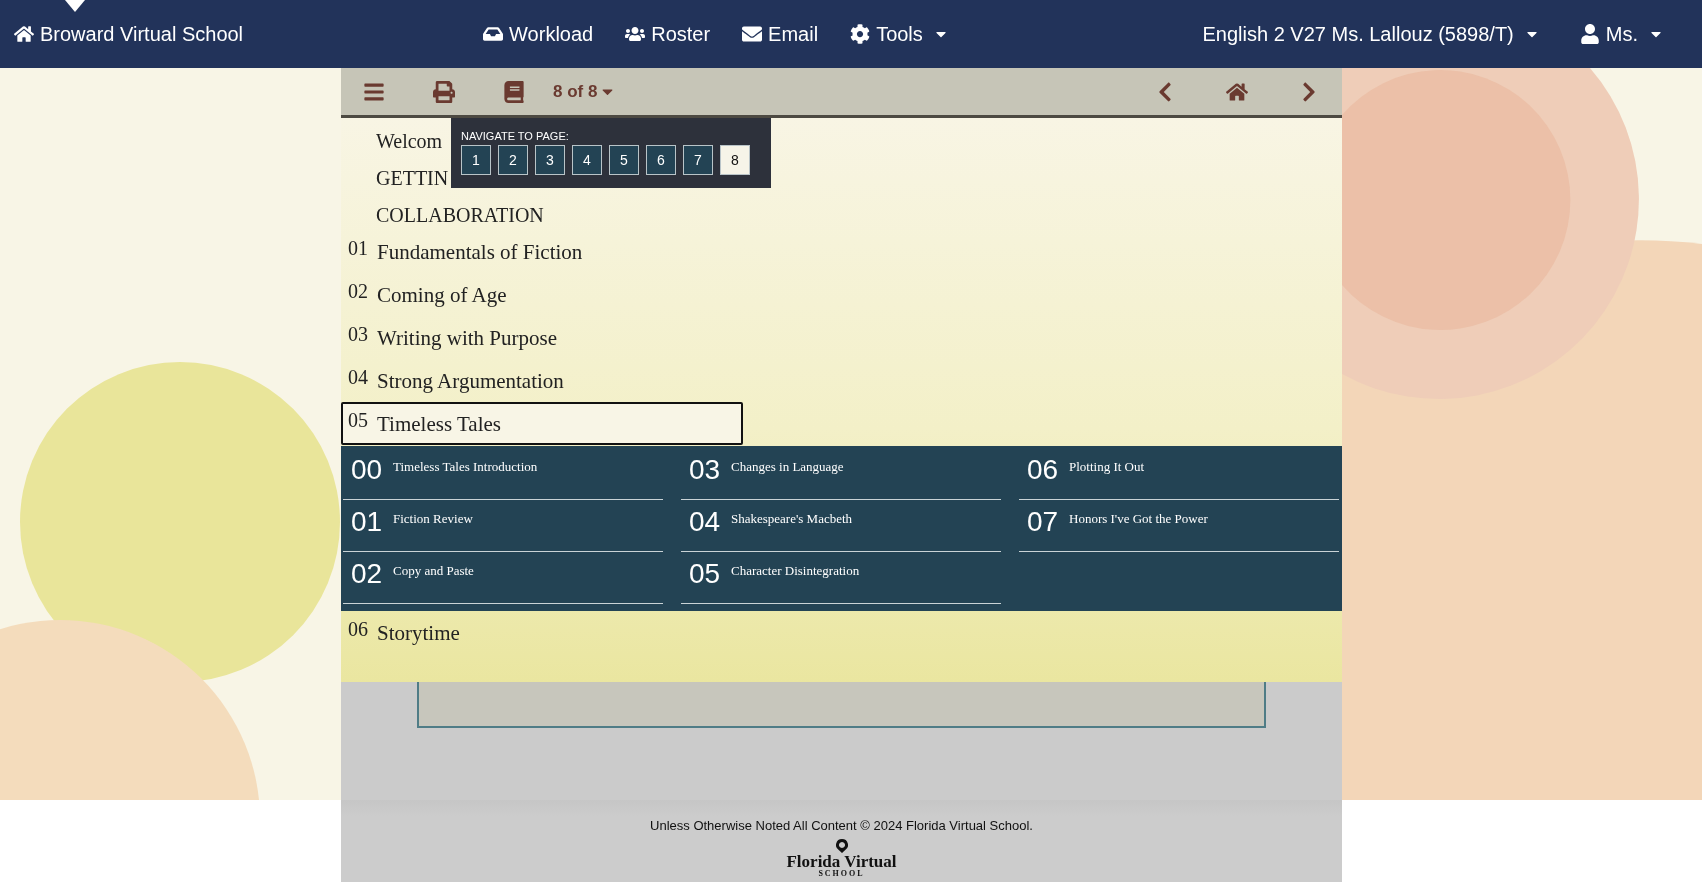 The width and height of the screenshot is (1702, 882). Describe the element at coordinates (780, 34) in the screenshot. I see `nav-link: Email` at that location.